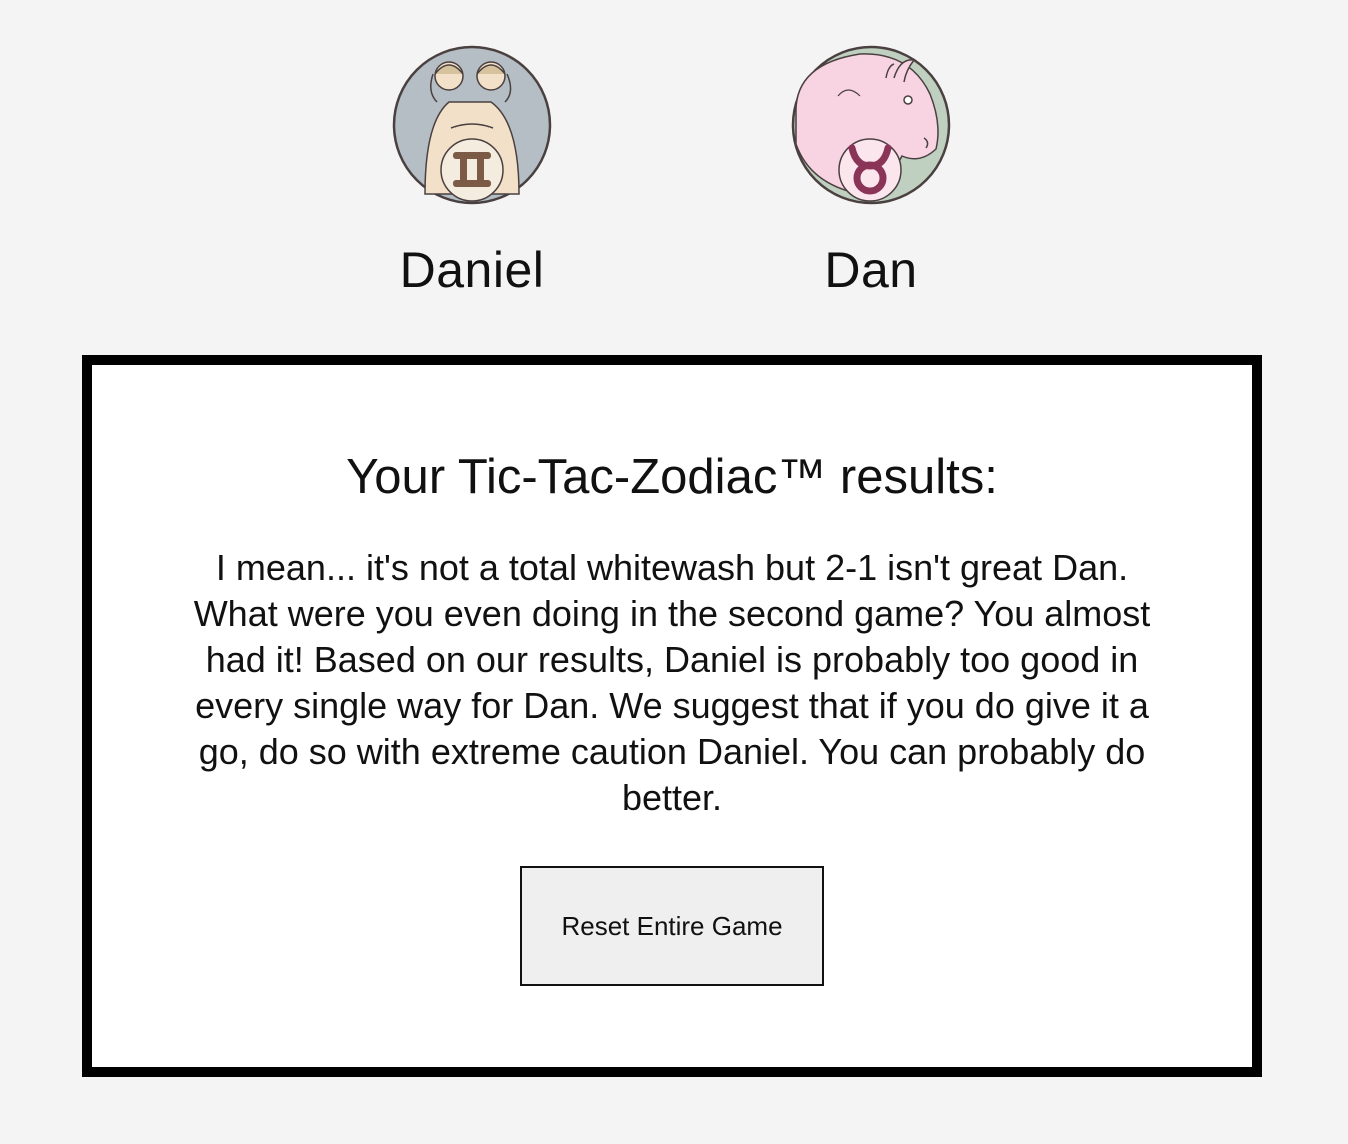 The width and height of the screenshot is (1348, 1144). I want to click on player-daniel: Daniel, so click(472, 171).